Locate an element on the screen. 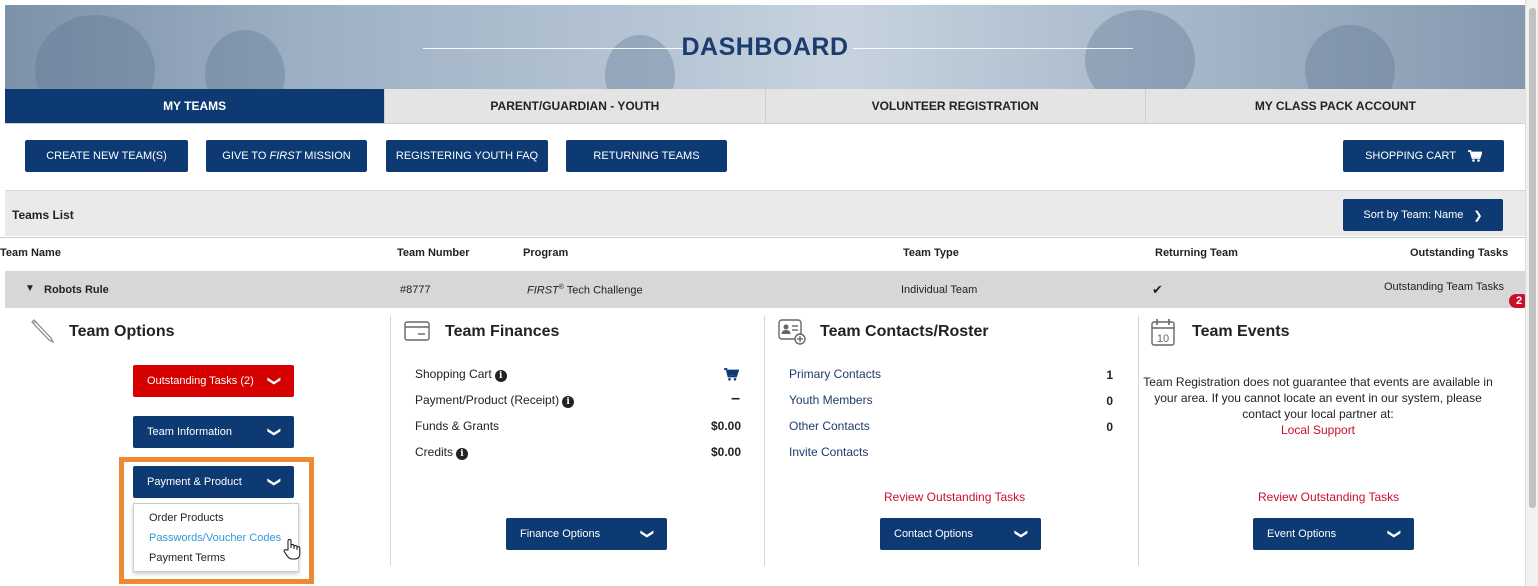  finance-options-label: Finance Options is located at coordinates (560, 534).